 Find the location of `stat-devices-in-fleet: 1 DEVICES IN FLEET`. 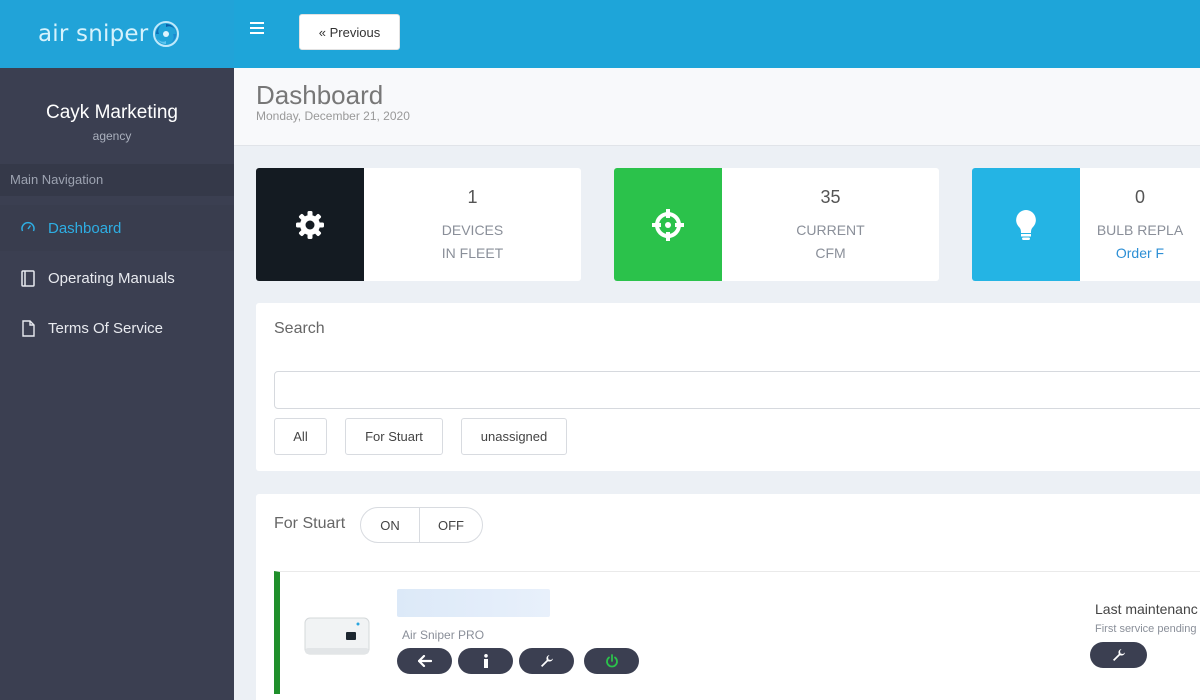

stat-devices-in-fleet: 1 DEVICES IN FLEET is located at coordinates (418, 224).